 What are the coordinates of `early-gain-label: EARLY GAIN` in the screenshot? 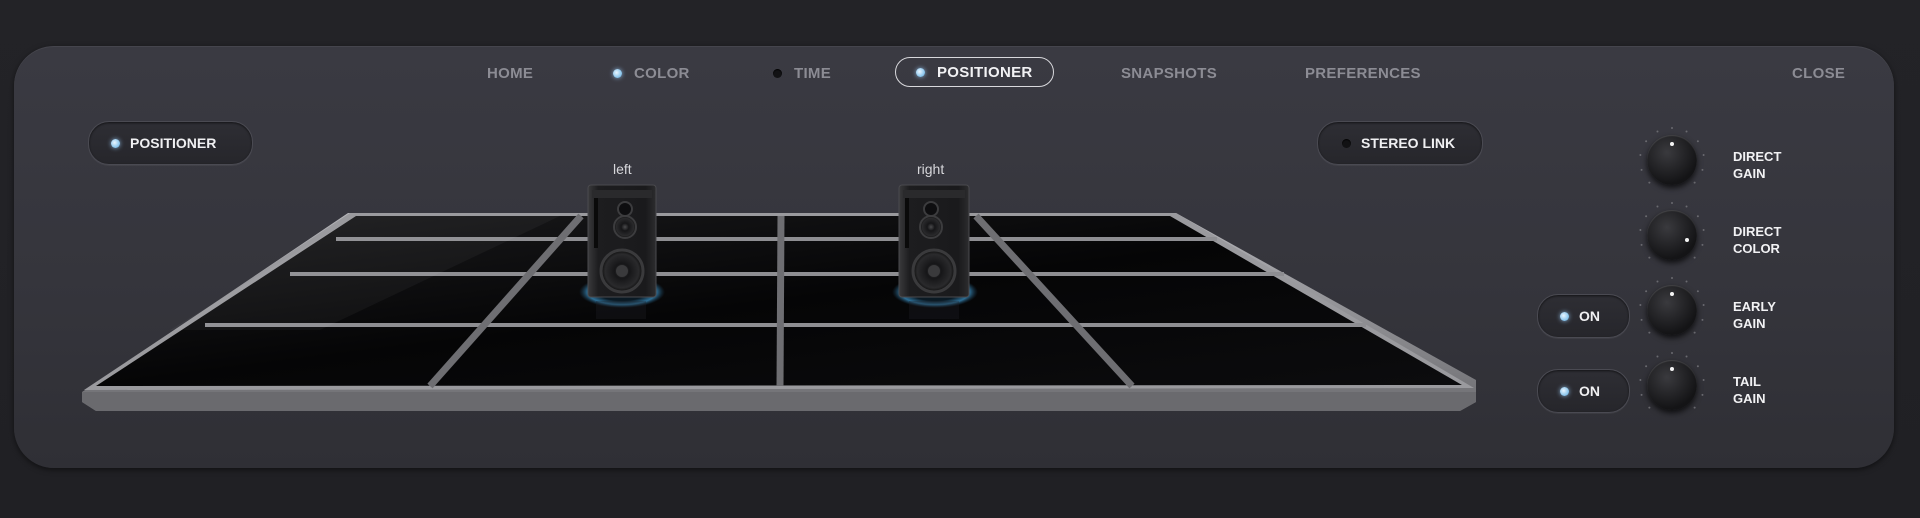 It's located at (1754, 315).